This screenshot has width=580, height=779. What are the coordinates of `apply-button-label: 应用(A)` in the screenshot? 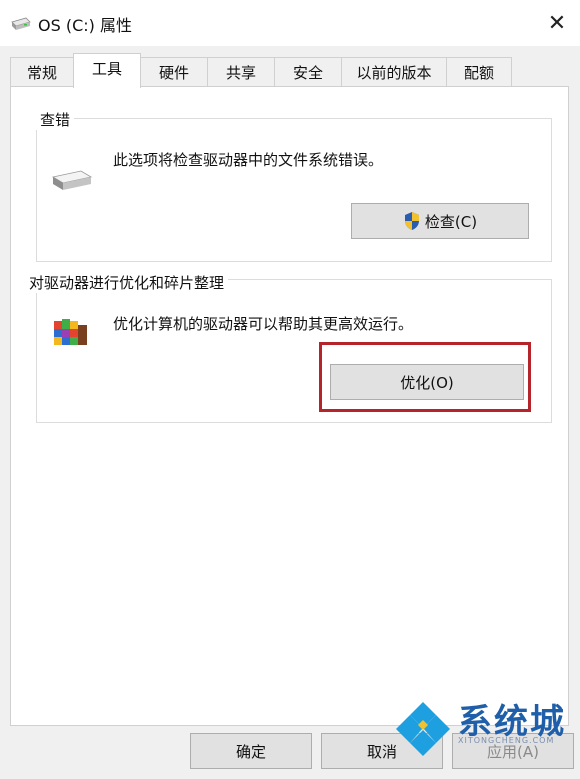 It's located at (513, 751).